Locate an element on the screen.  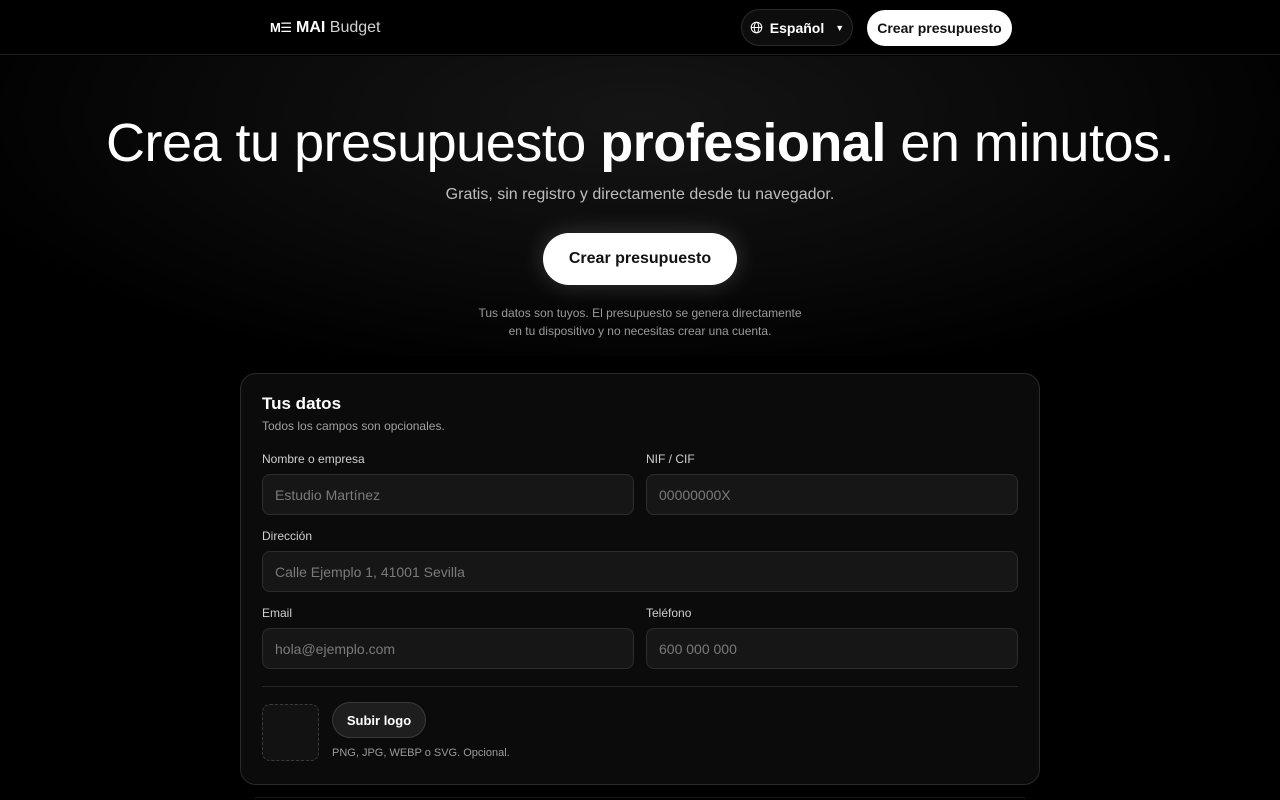
email-label: Email is located at coordinates (277, 613).